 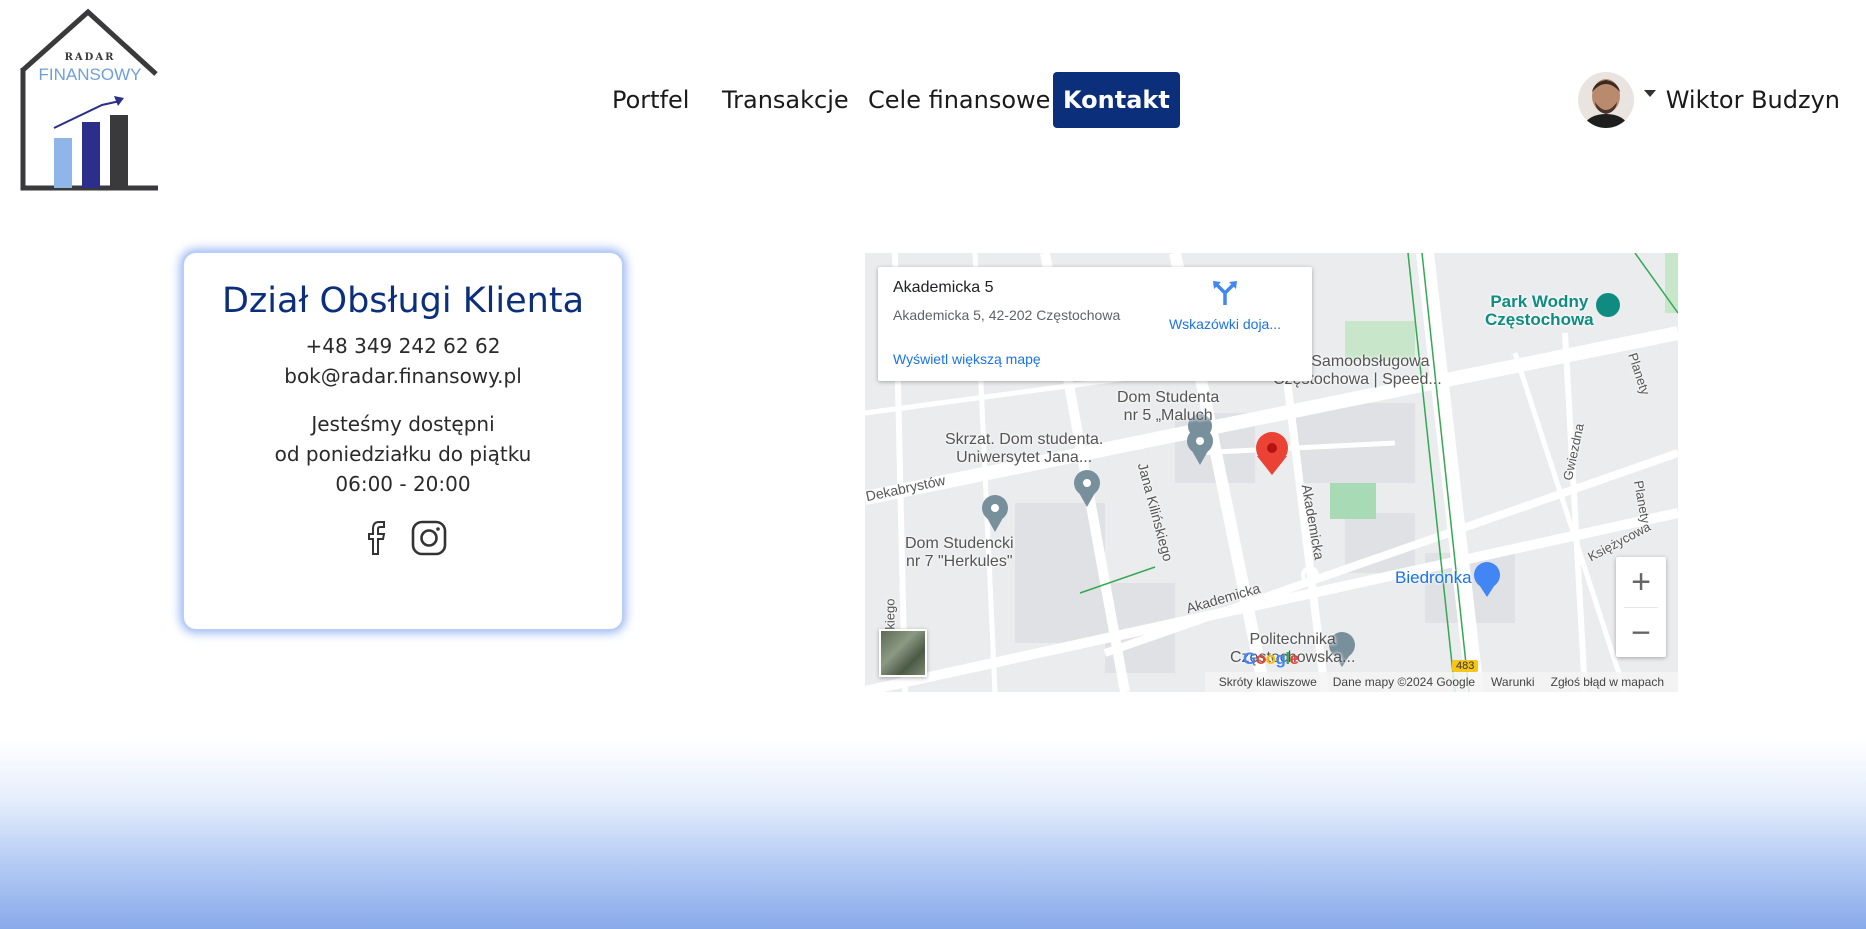 I want to click on social-links, so click(x=403, y=538).